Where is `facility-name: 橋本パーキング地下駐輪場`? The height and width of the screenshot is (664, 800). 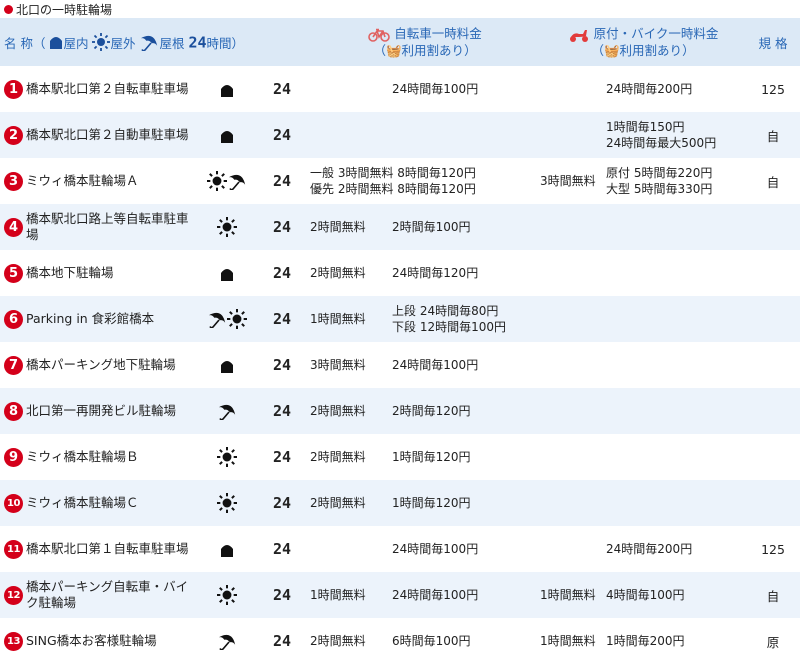
facility-name: 橋本パーキング地下駐輪場 is located at coordinates (111, 365).